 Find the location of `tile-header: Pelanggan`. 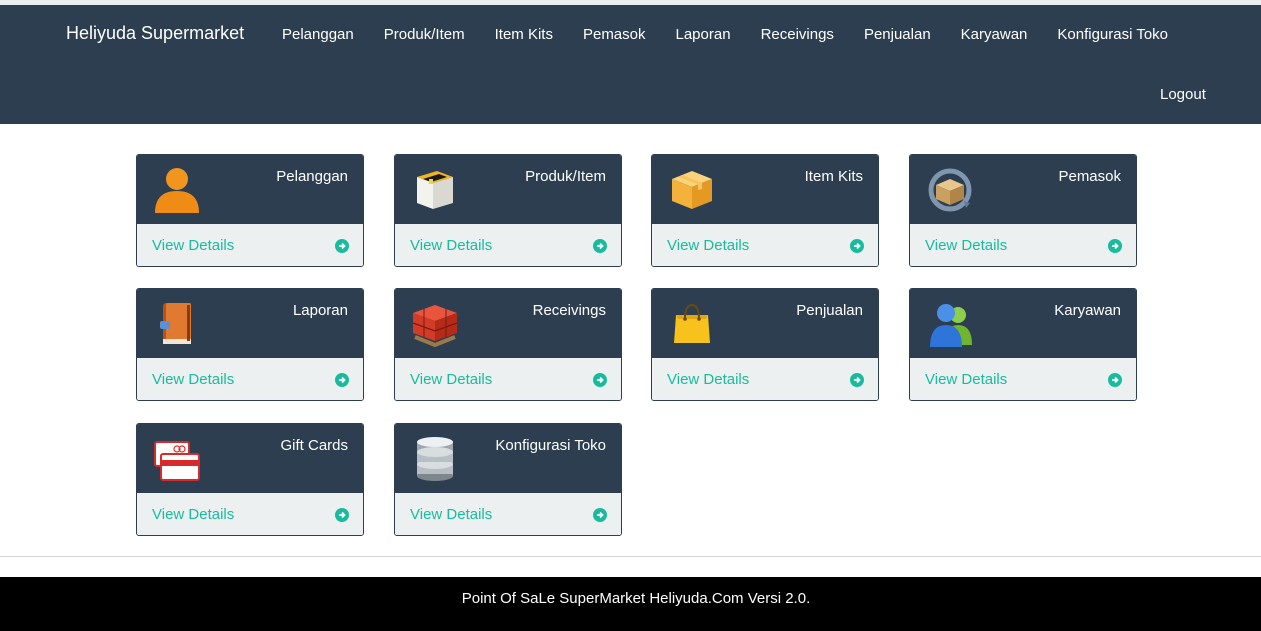

tile-header: Pelanggan is located at coordinates (250, 189).